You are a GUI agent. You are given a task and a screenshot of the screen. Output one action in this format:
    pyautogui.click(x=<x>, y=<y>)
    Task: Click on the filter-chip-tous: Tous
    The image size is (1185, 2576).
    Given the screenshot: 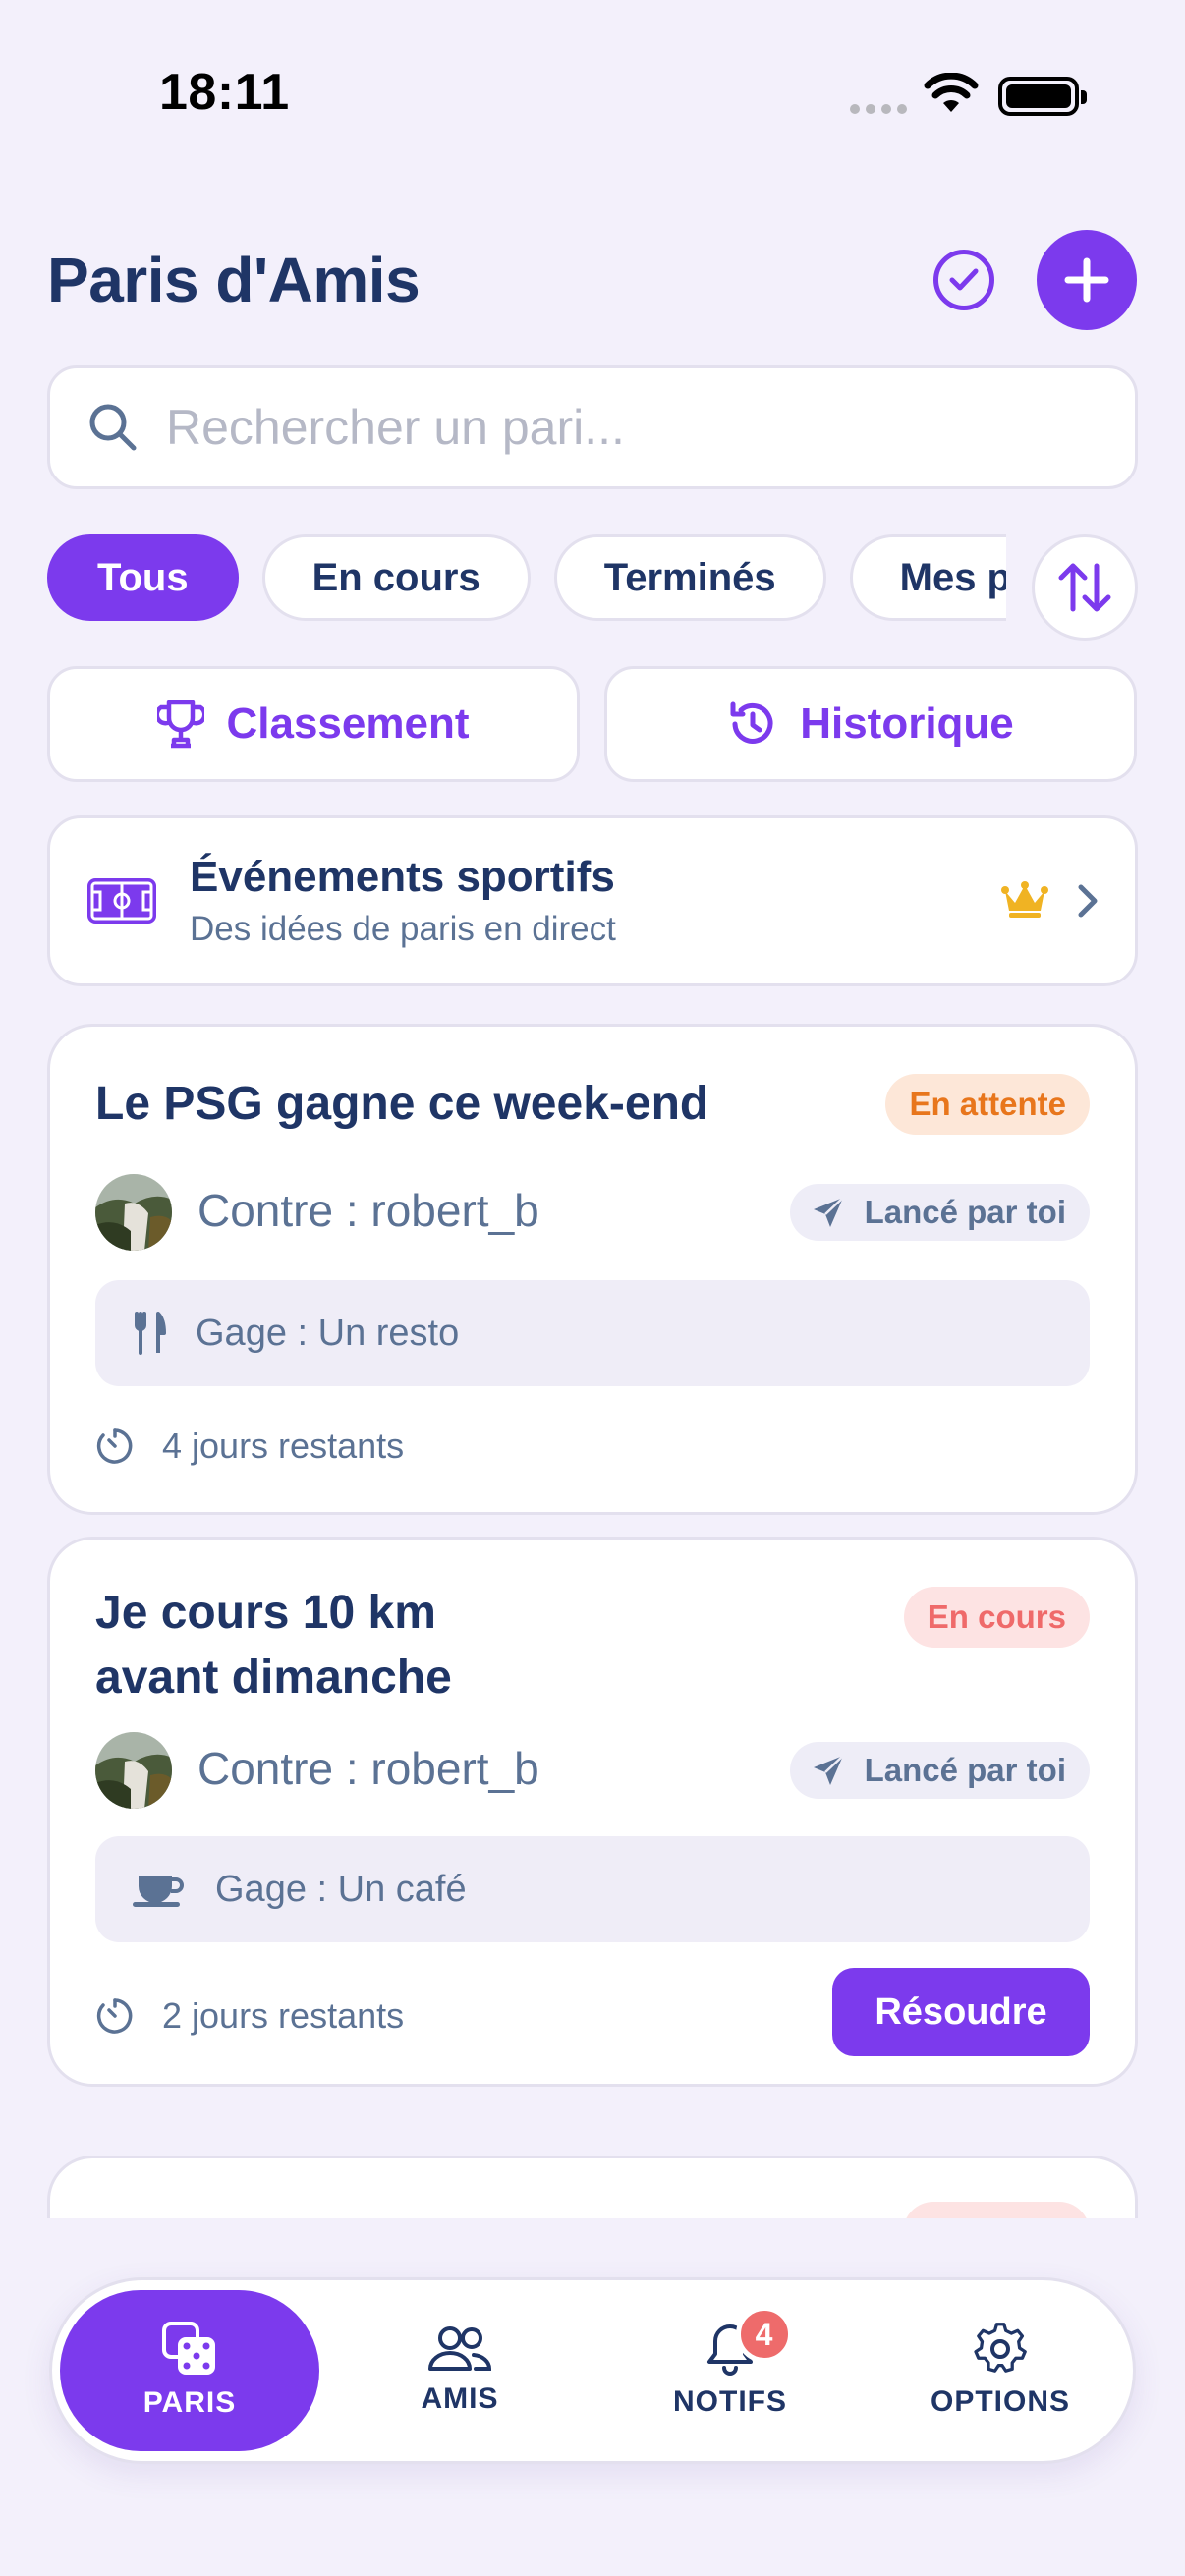 What is the action you would take?
    pyautogui.click(x=143, y=577)
    